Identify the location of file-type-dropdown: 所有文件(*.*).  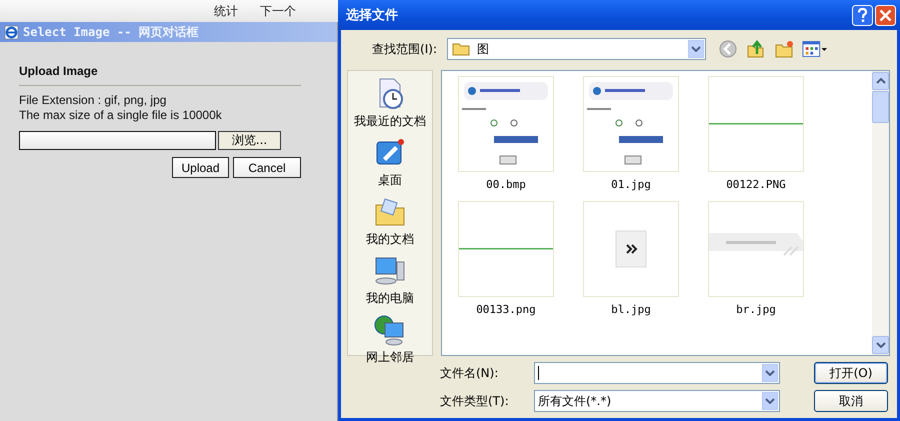
(657, 401).